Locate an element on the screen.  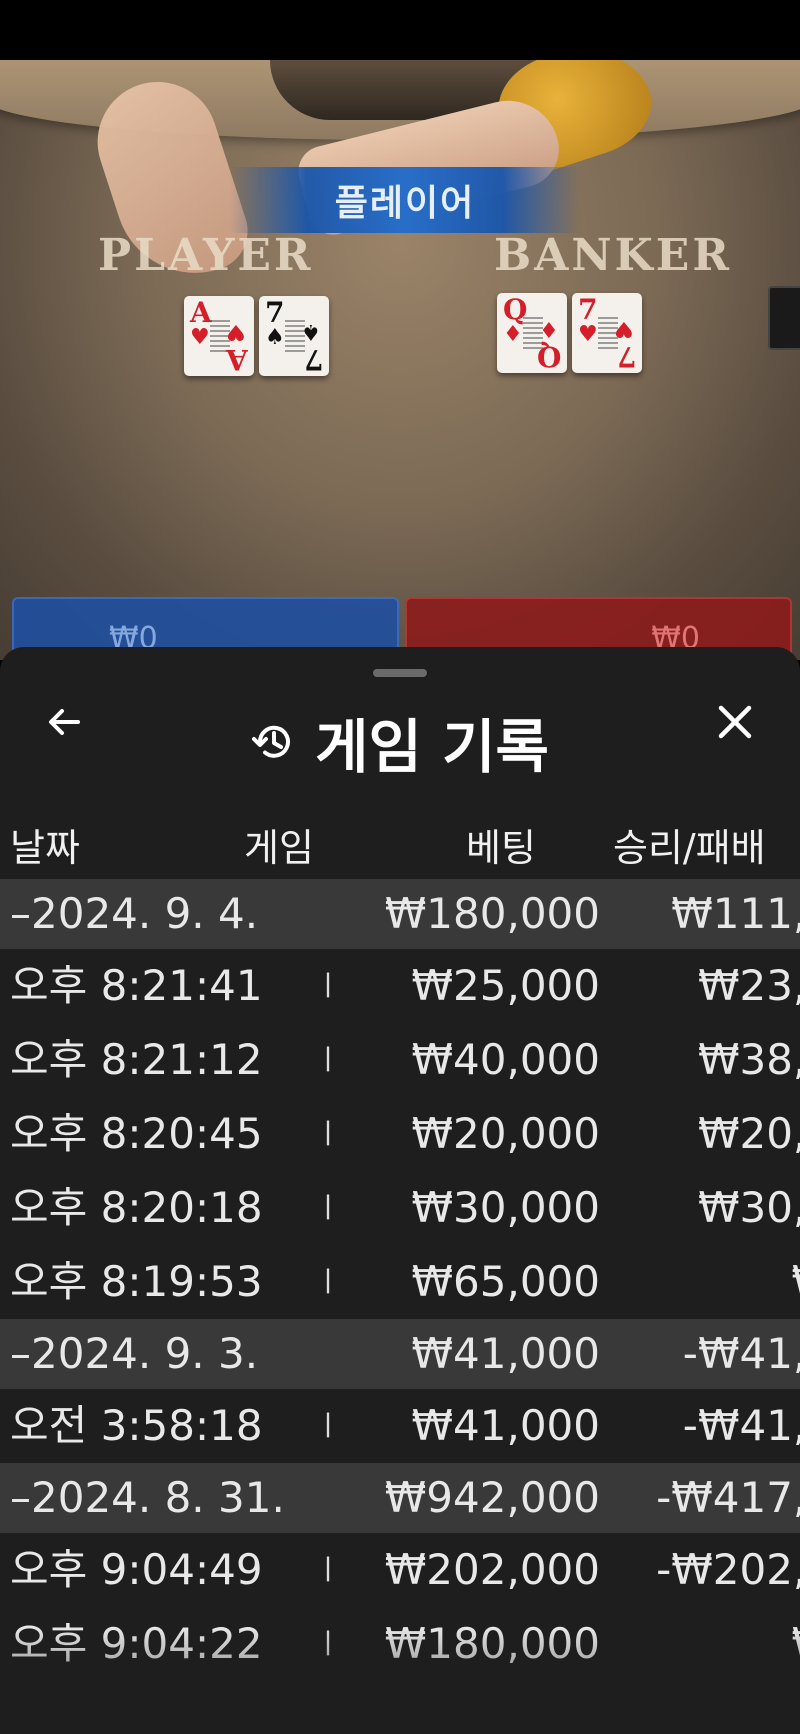
row-bet: ₩942,000 is located at coordinates (492, 1497).